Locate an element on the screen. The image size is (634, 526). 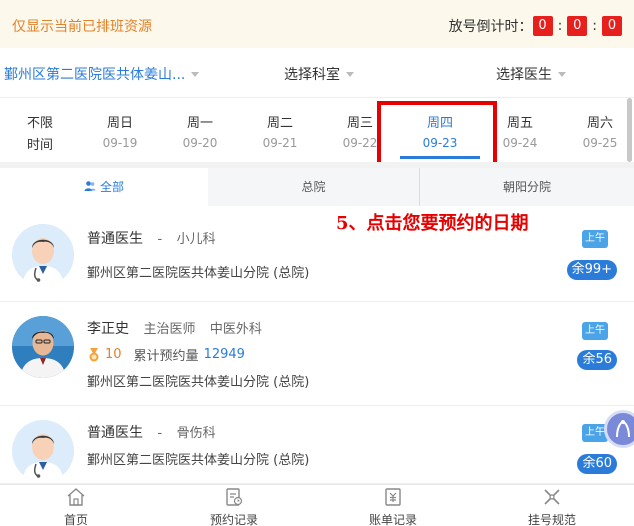
doctor-department: 小儿科 is located at coordinates (196, 239).